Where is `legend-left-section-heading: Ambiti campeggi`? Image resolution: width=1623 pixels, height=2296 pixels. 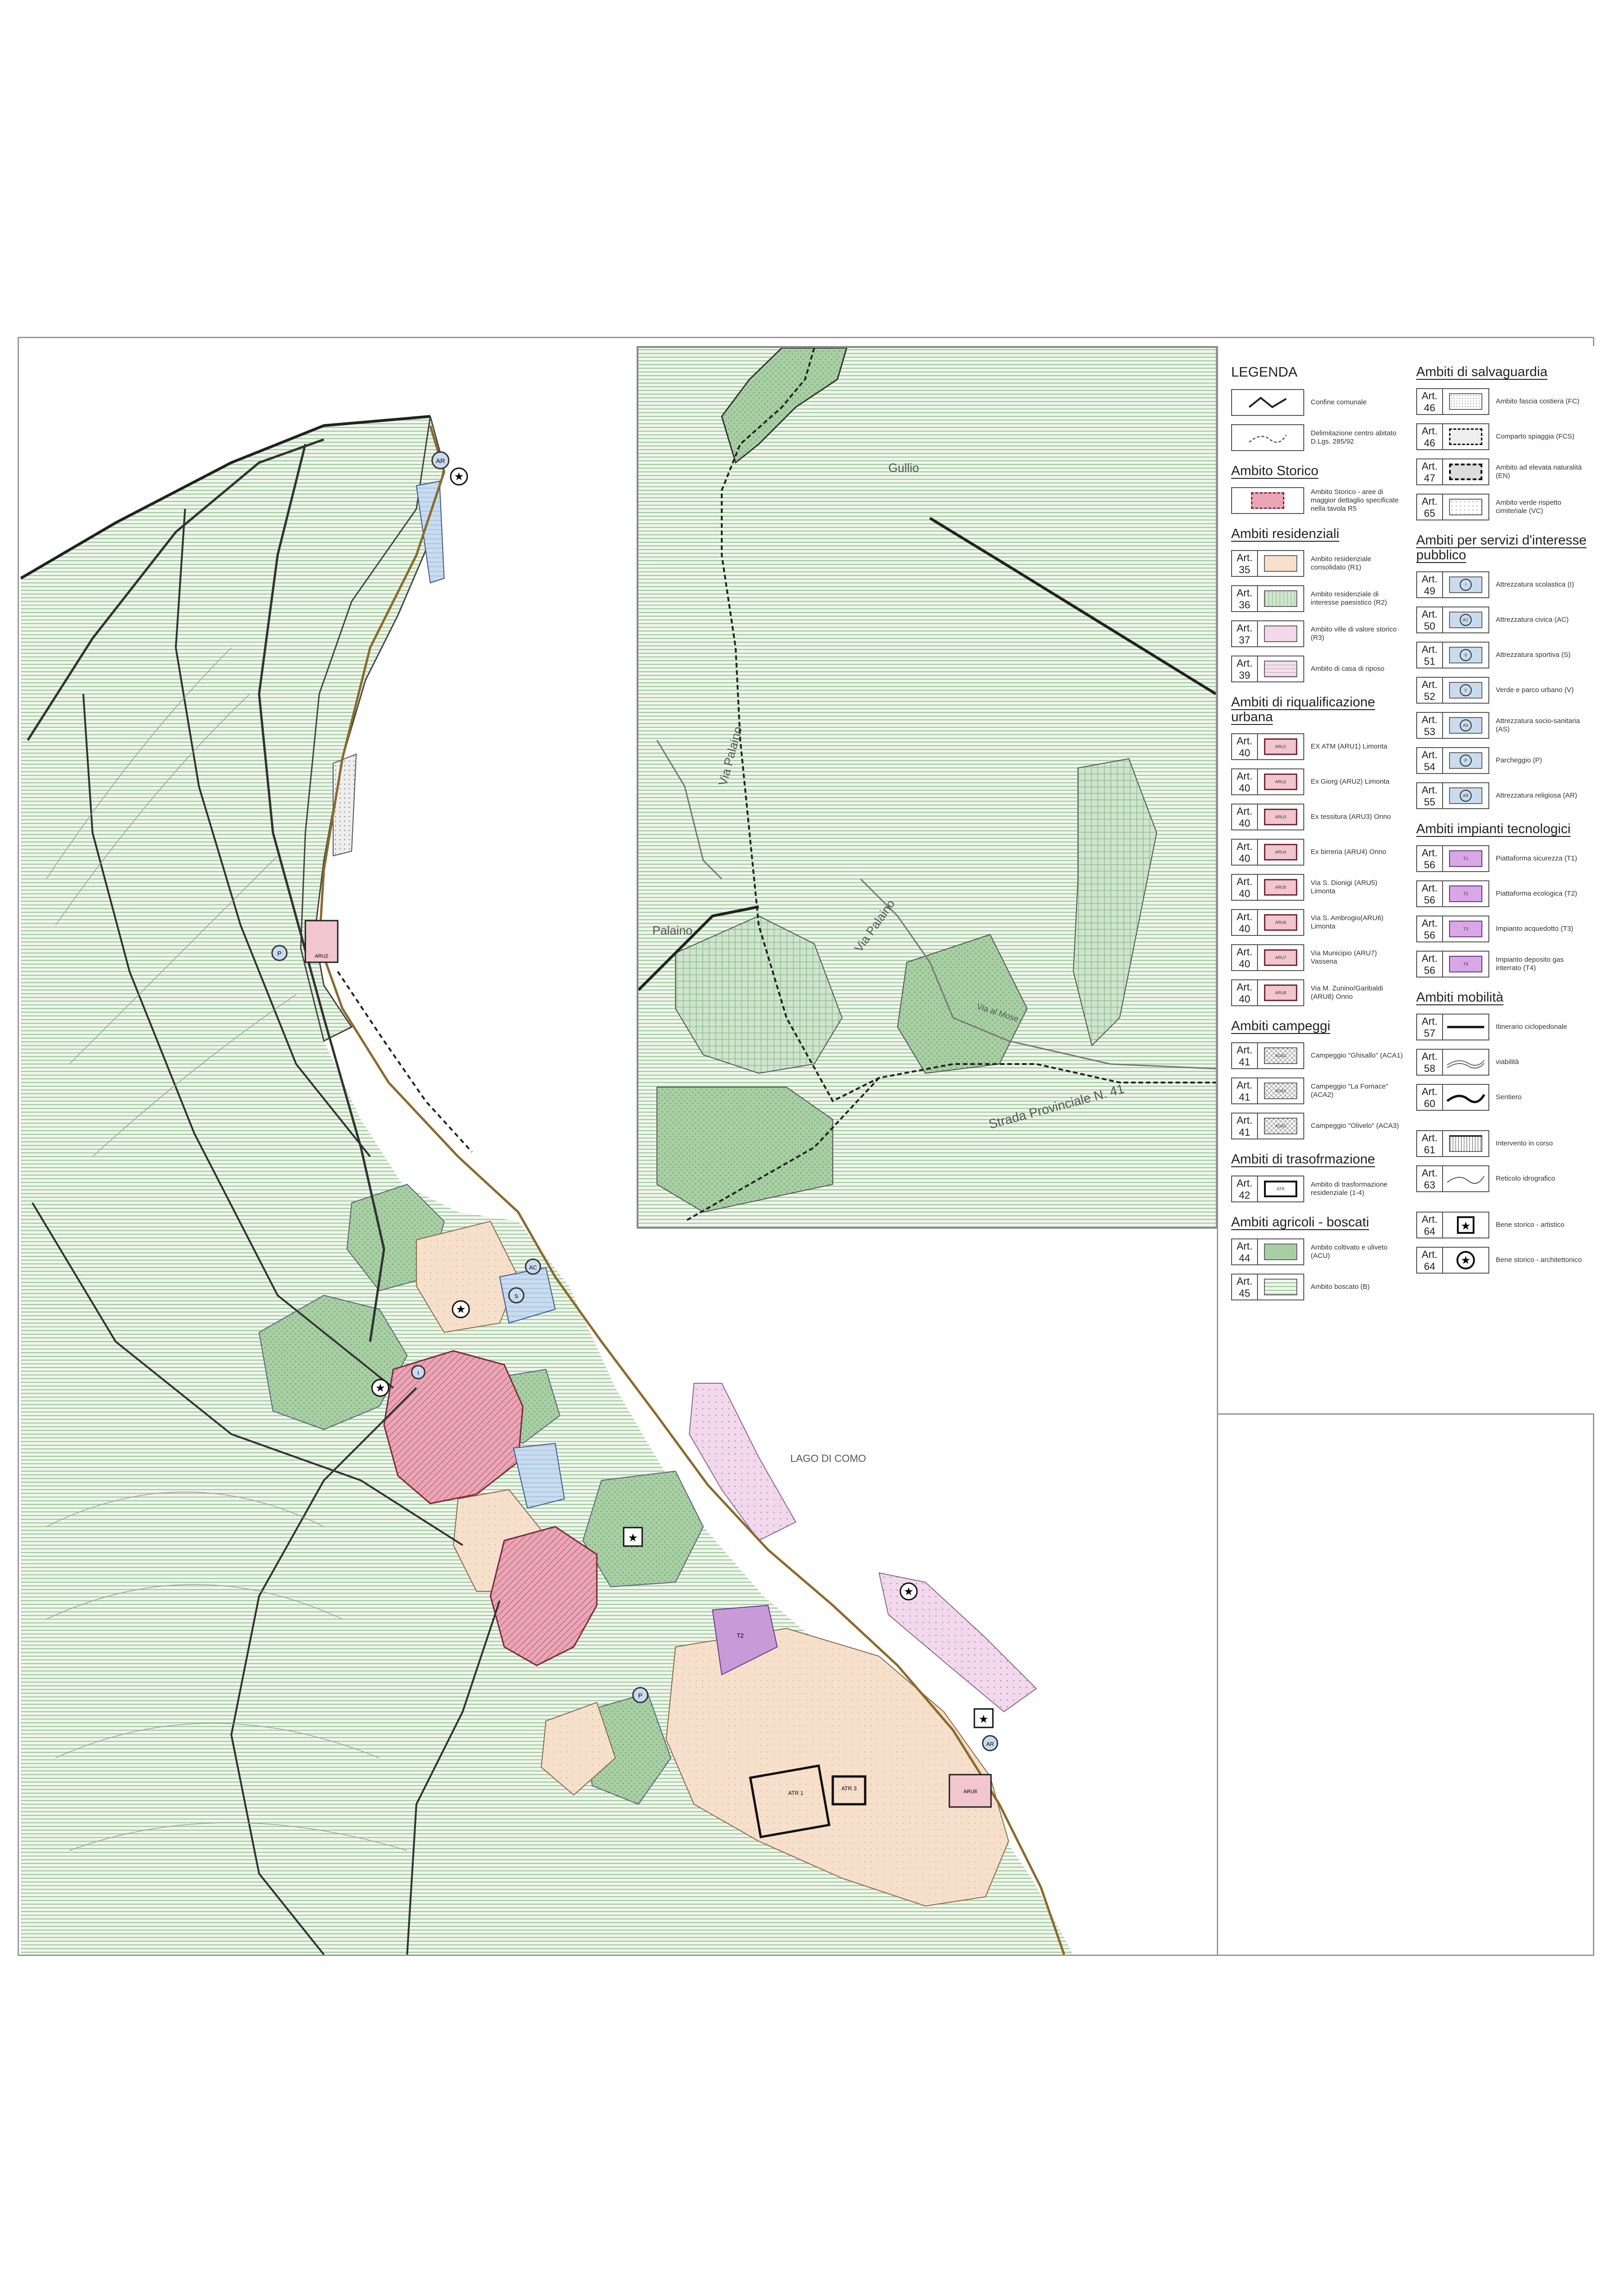
legend-left-section-heading: Ambiti campeggi is located at coordinates (1281, 1026).